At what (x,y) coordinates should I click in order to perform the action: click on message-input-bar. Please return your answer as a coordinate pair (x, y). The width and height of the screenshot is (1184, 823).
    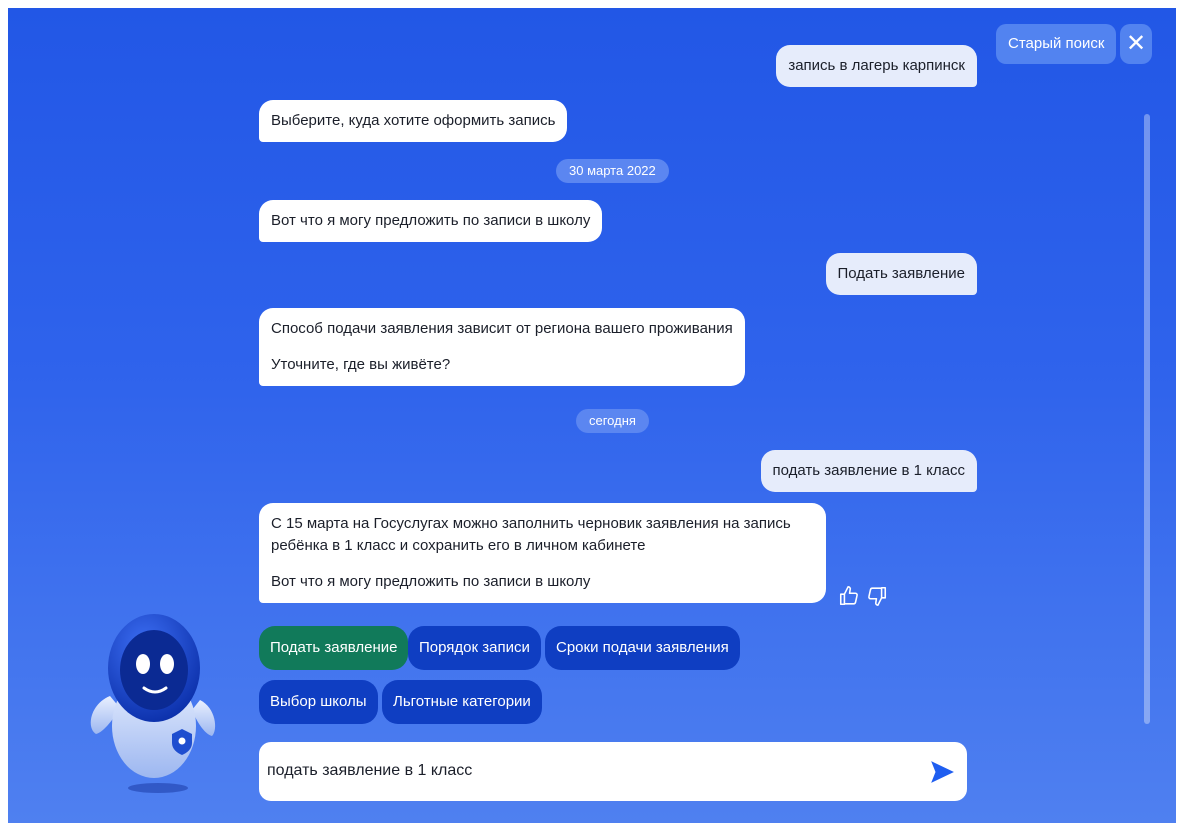
    Looking at the image, I should click on (613, 771).